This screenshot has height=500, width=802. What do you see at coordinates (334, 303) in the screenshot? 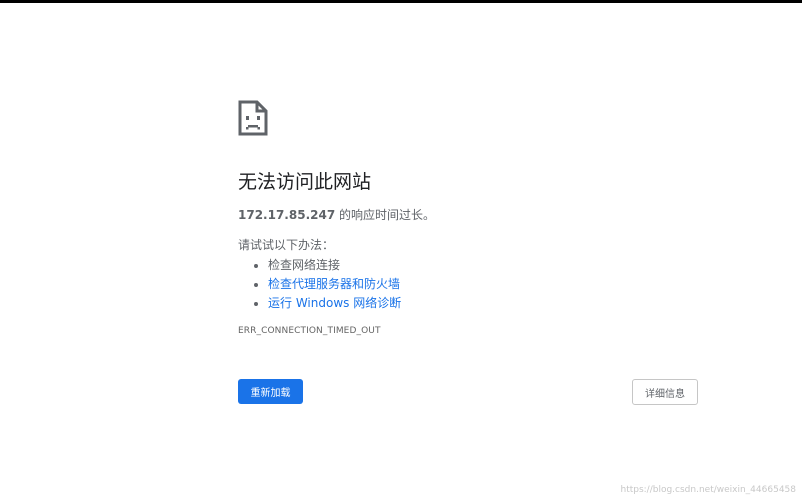
I see `run-diagnostics-link: 运行 Windows 网络诊断` at bounding box center [334, 303].